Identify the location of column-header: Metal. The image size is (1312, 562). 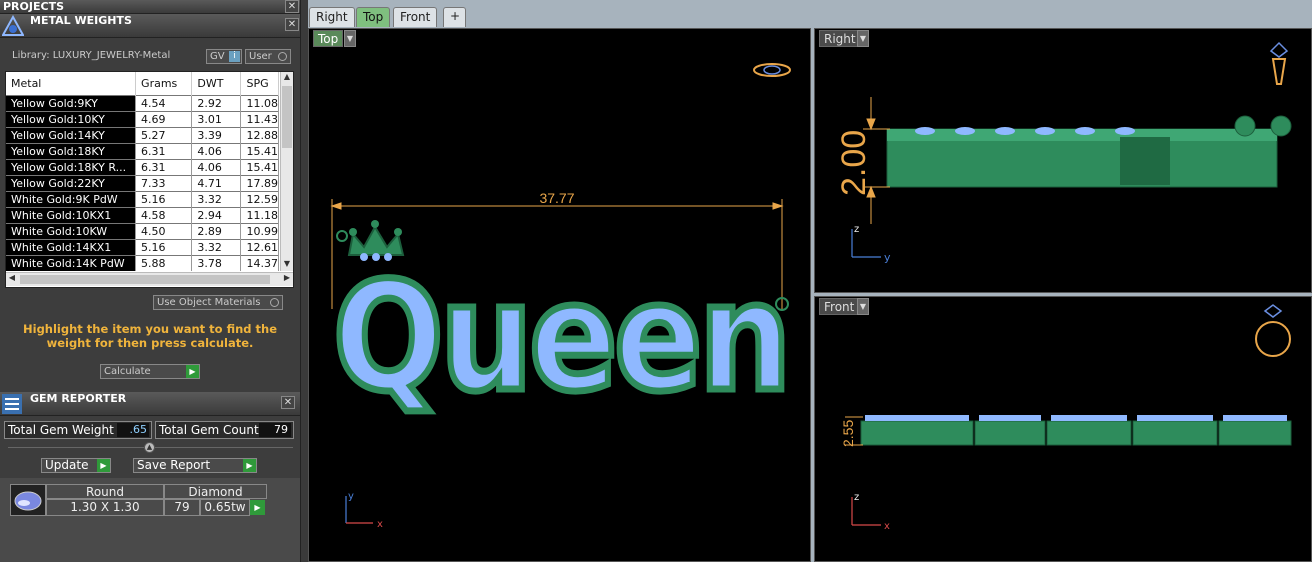
(71, 83).